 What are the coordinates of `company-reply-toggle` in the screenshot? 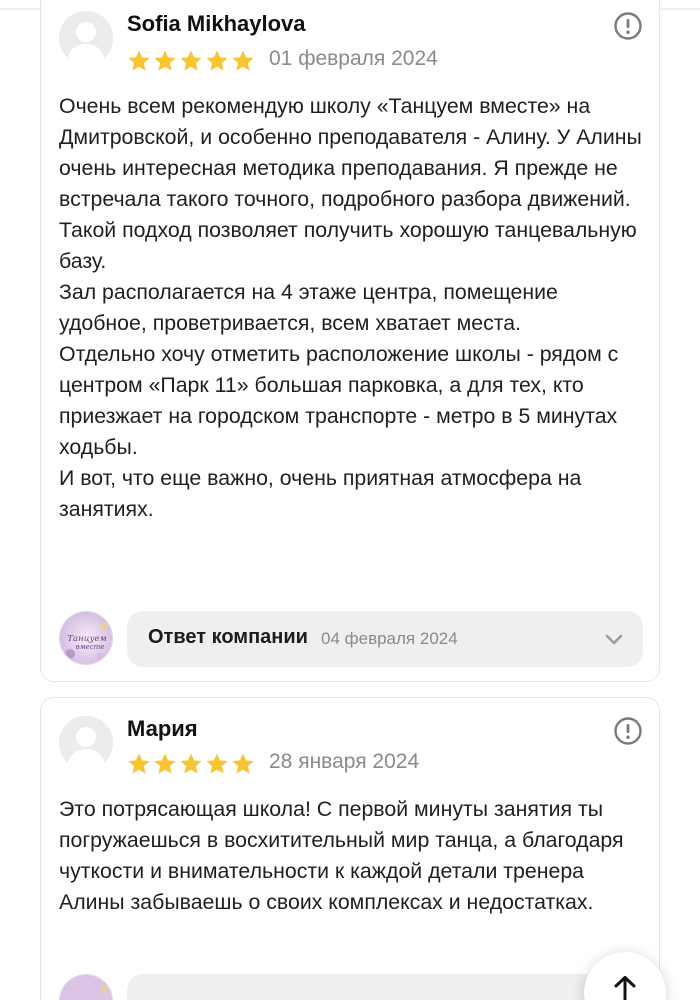 It's located at (385, 987).